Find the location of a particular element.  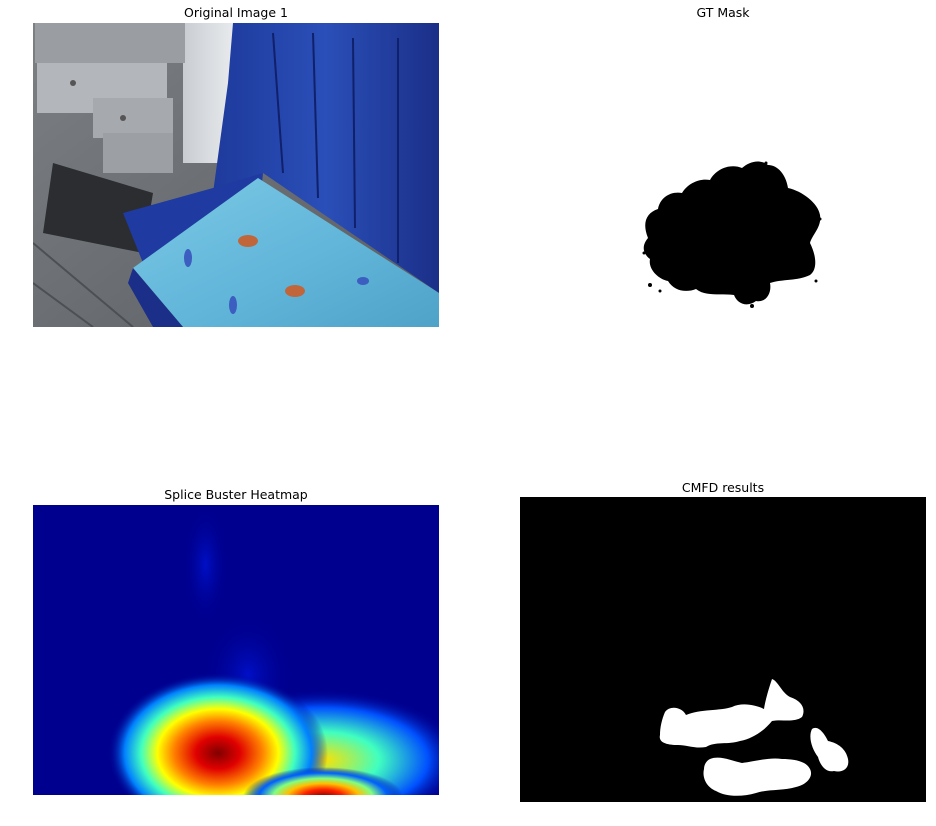

heatmap-title: Splice Buster Heatmap is located at coordinates (236, 494).